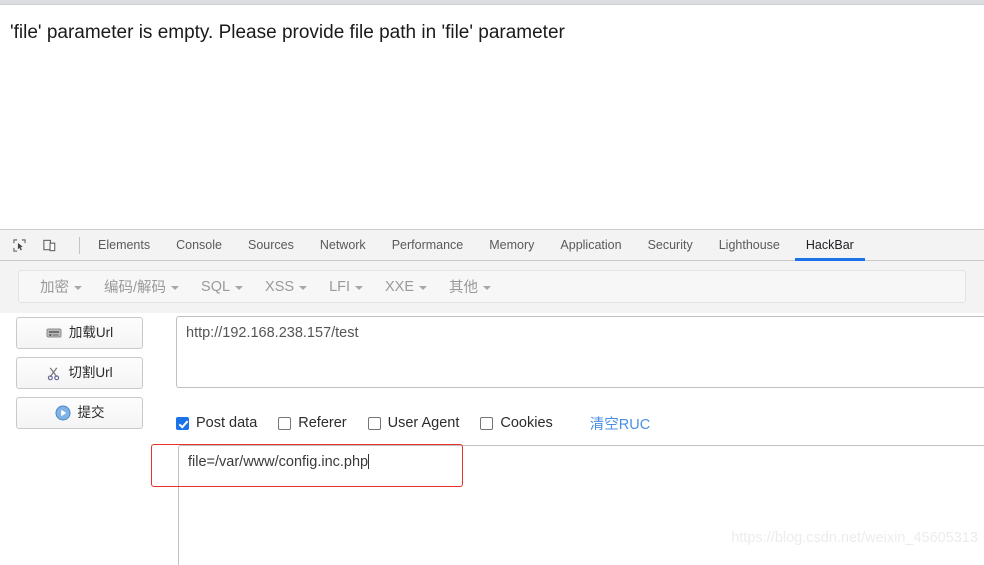  What do you see at coordinates (199, 245) in the screenshot?
I see `tab-console: Console` at bounding box center [199, 245].